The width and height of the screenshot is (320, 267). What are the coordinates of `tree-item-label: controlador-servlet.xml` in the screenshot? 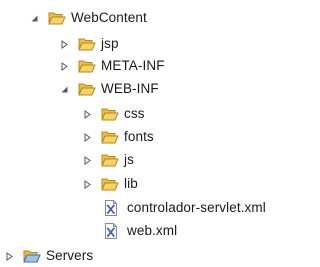 It's located at (196, 207).